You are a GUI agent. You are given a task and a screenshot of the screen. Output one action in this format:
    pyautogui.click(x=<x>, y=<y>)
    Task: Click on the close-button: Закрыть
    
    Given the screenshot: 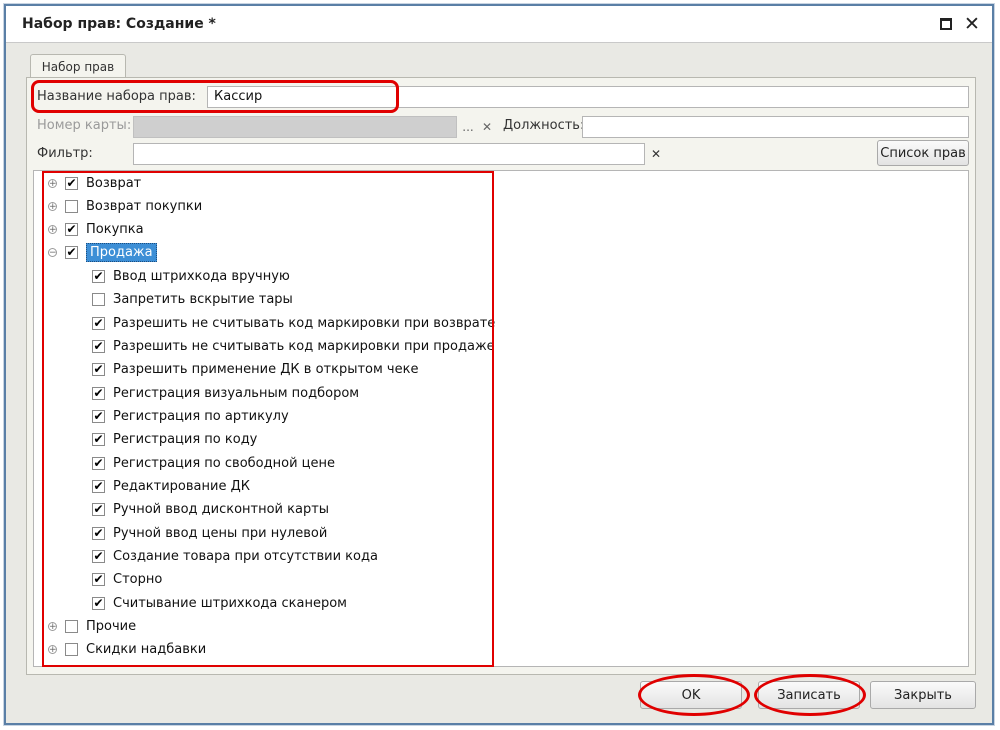 What is the action you would take?
    pyautogui.click(x=923, y=695)
    